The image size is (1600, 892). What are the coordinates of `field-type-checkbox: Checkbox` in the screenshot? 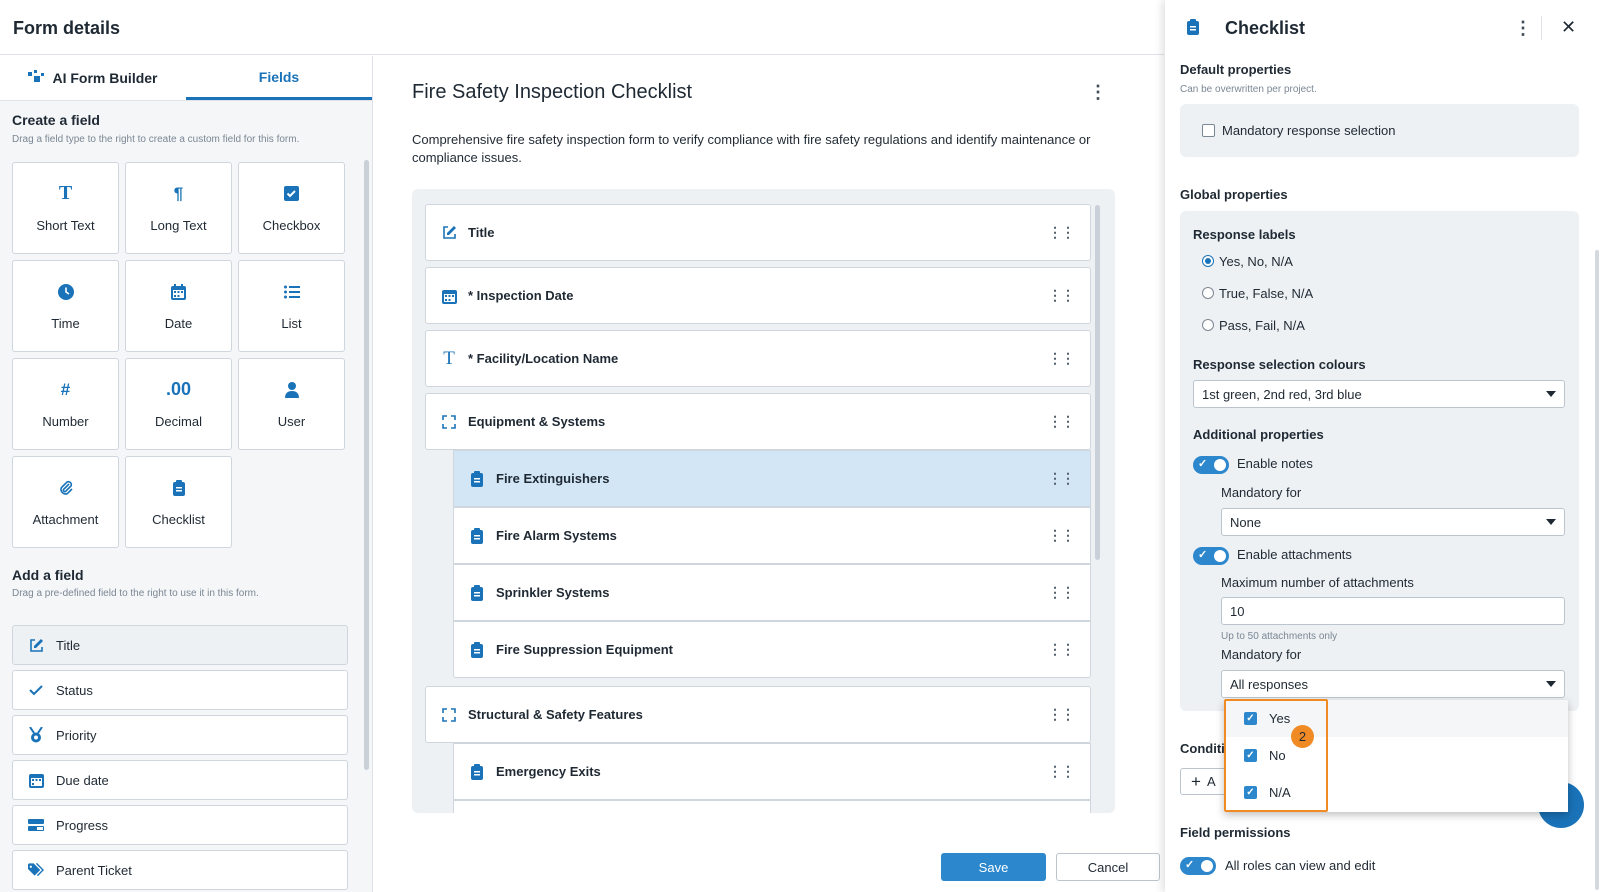 It's located at (291, 208).